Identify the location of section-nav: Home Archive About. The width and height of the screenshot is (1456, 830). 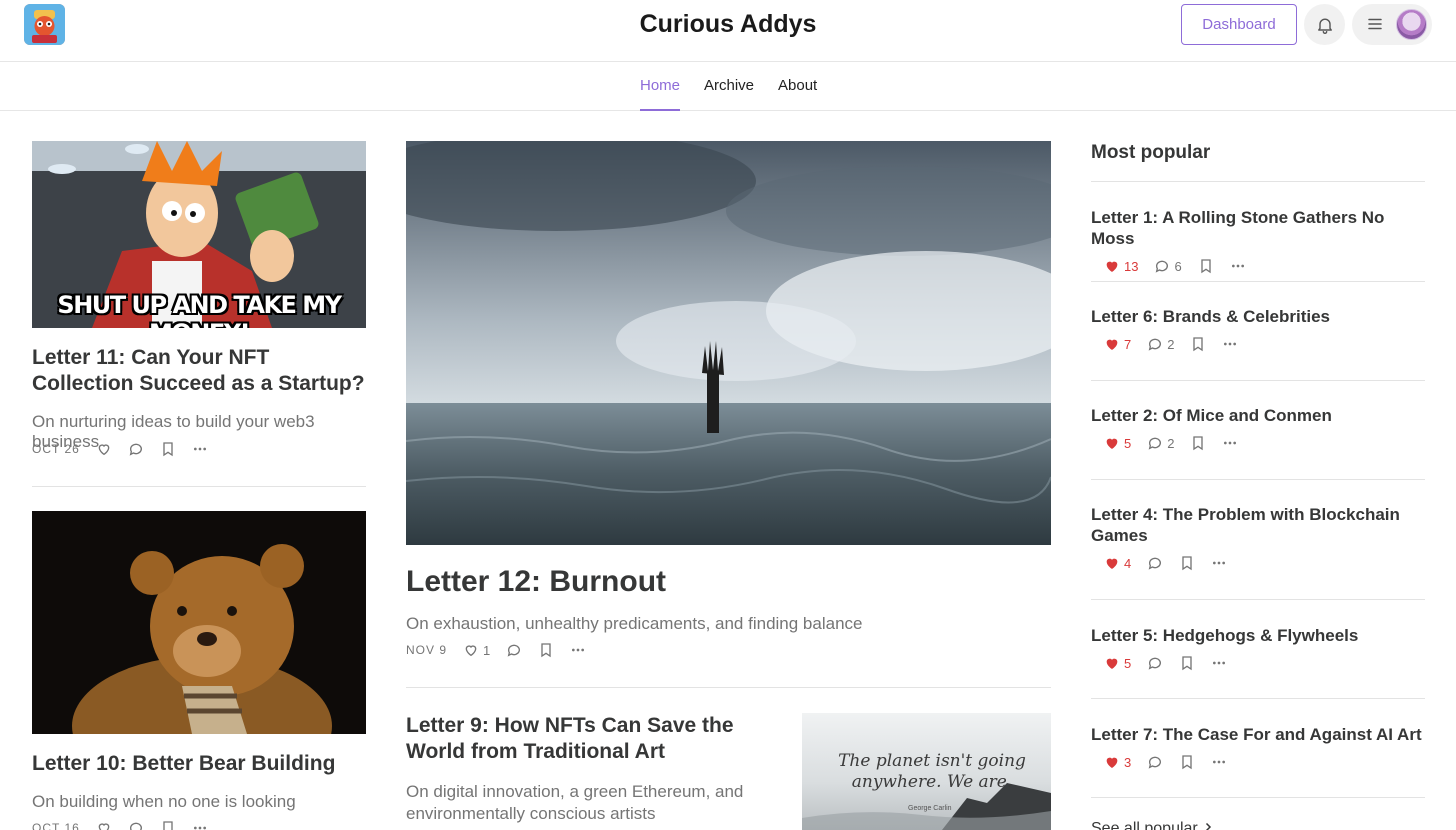
(728, 86).